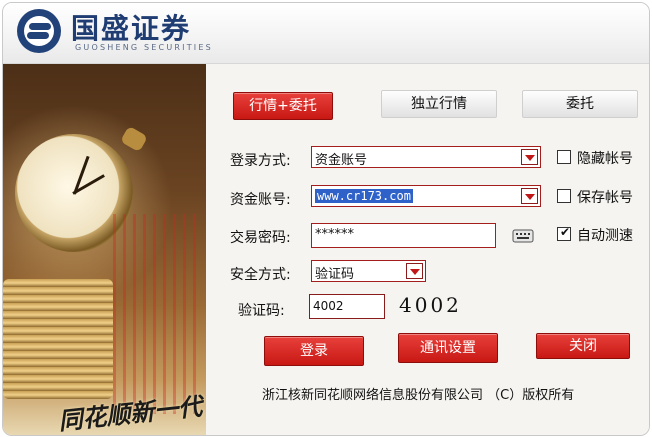  I want to click on password-value: ******, so click(334, 234).